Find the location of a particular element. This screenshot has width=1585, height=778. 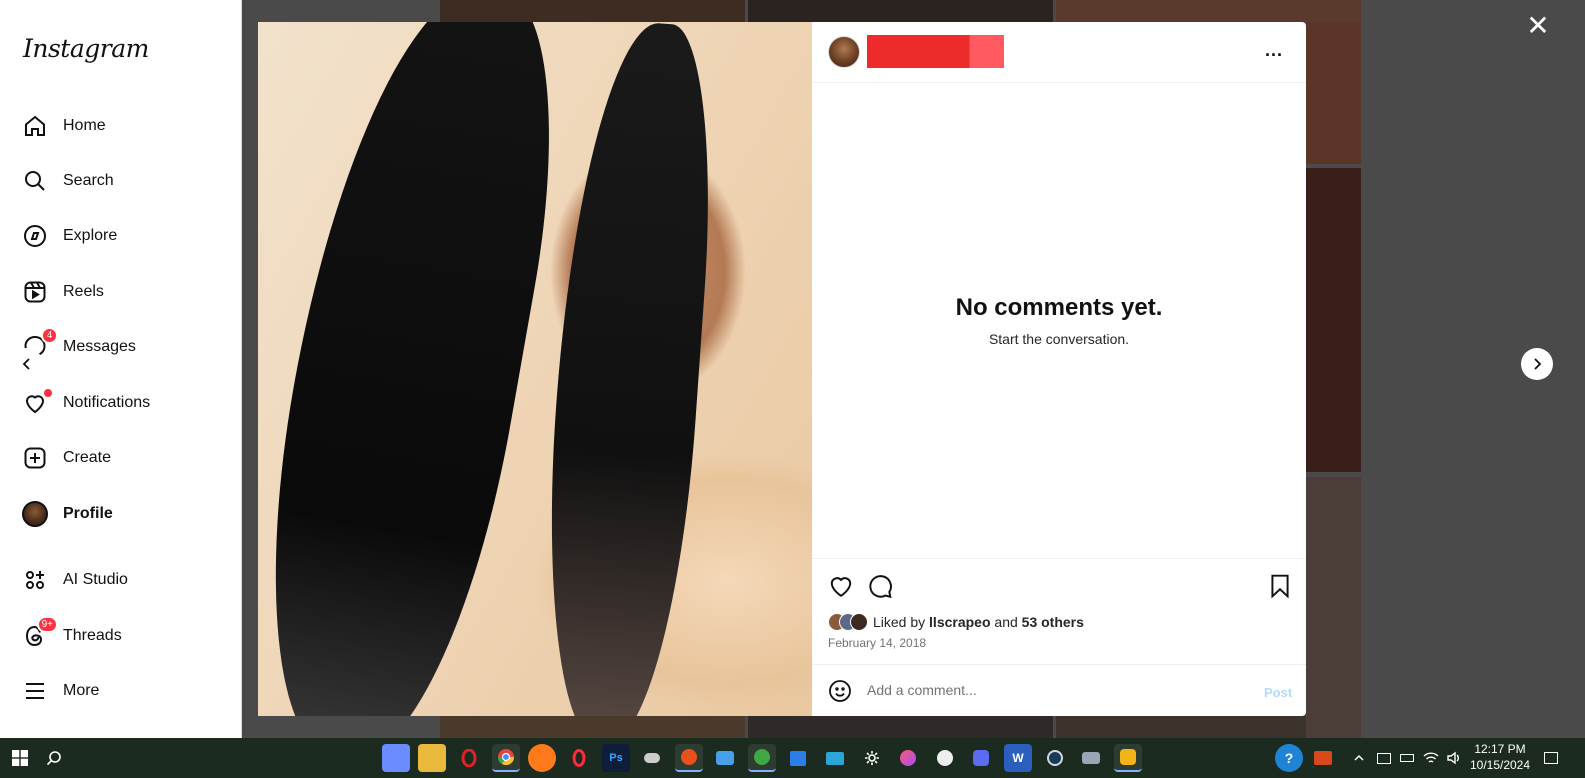

start-button is located at coordinates (20, 758).